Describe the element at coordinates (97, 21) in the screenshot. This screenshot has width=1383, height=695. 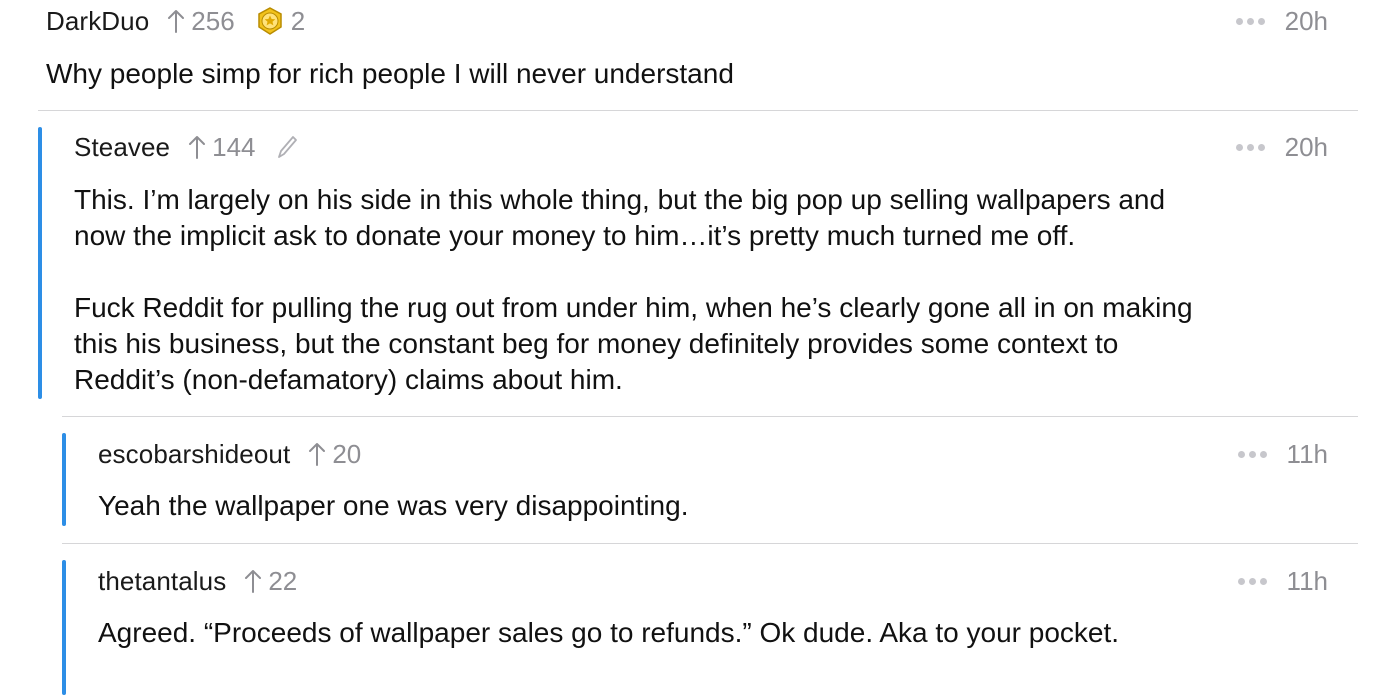
I see `comment-author: DarkDuo` at that location.